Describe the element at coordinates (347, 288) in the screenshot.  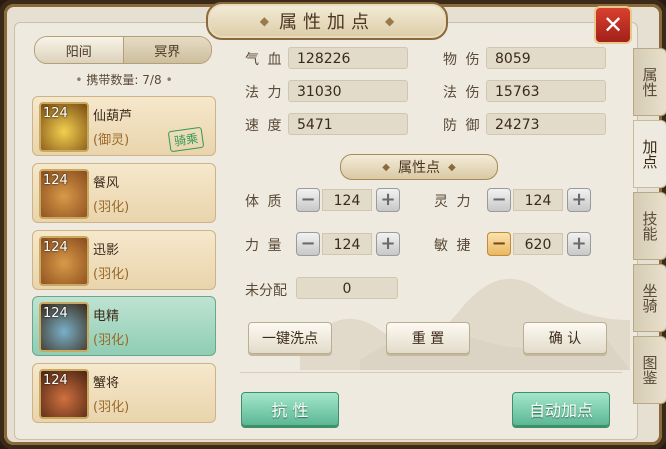
I see `unallocated-value: 0` at that location.